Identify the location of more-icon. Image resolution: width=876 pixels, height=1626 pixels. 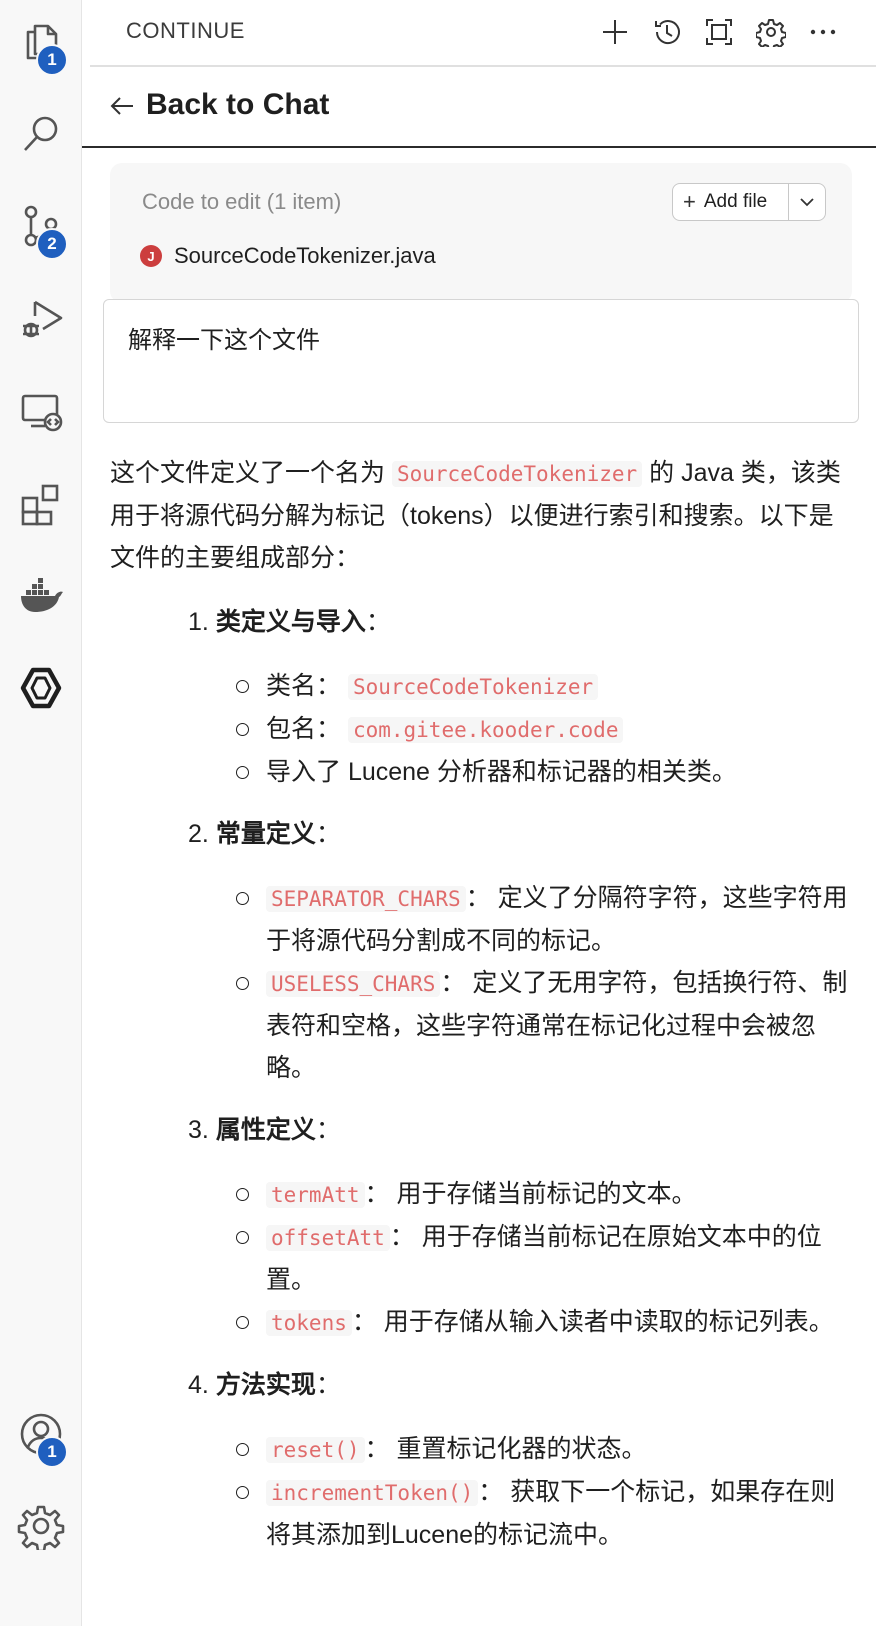
(823, 32).